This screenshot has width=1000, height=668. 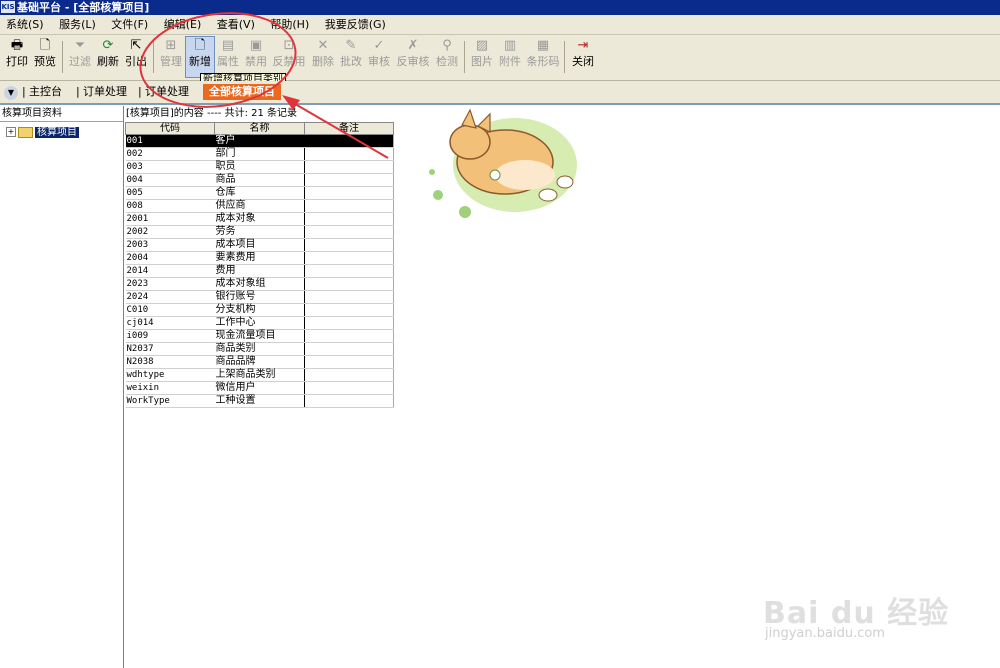 I want to click on cell-name: 要素费用, so click(x=259, y=258).